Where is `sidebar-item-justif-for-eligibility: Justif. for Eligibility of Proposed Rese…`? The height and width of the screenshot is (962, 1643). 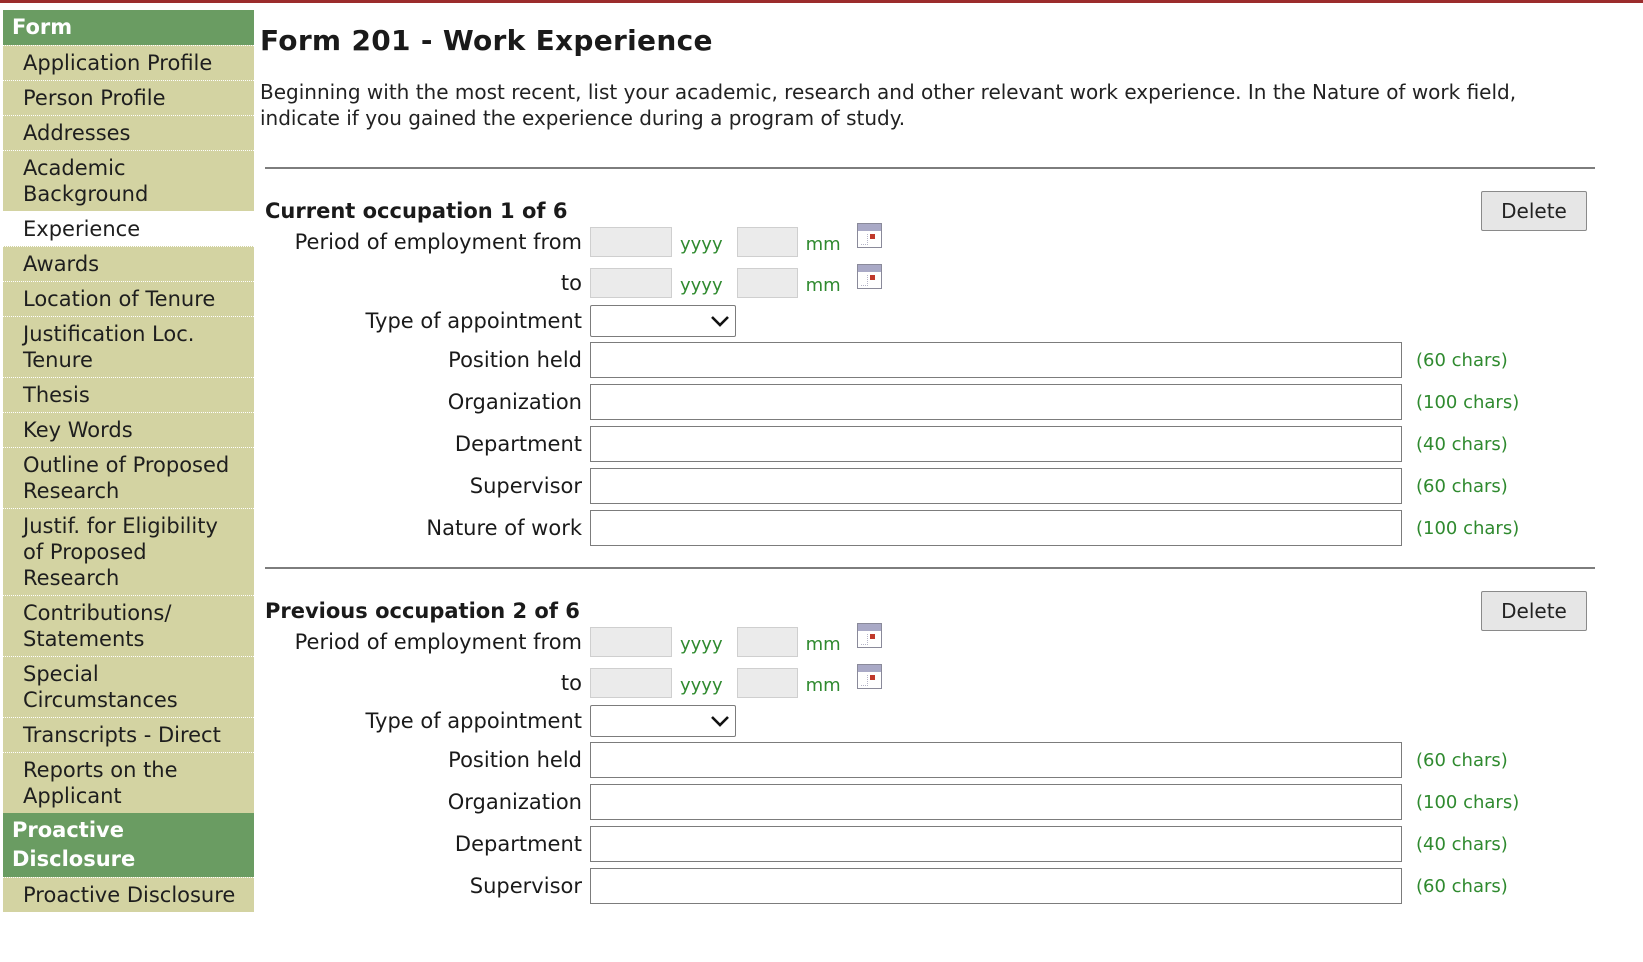
sidebar-item-justif-for-eligibility: Justif. for Eligibility of Proposed Rese… is located at coordinates (128, 551).